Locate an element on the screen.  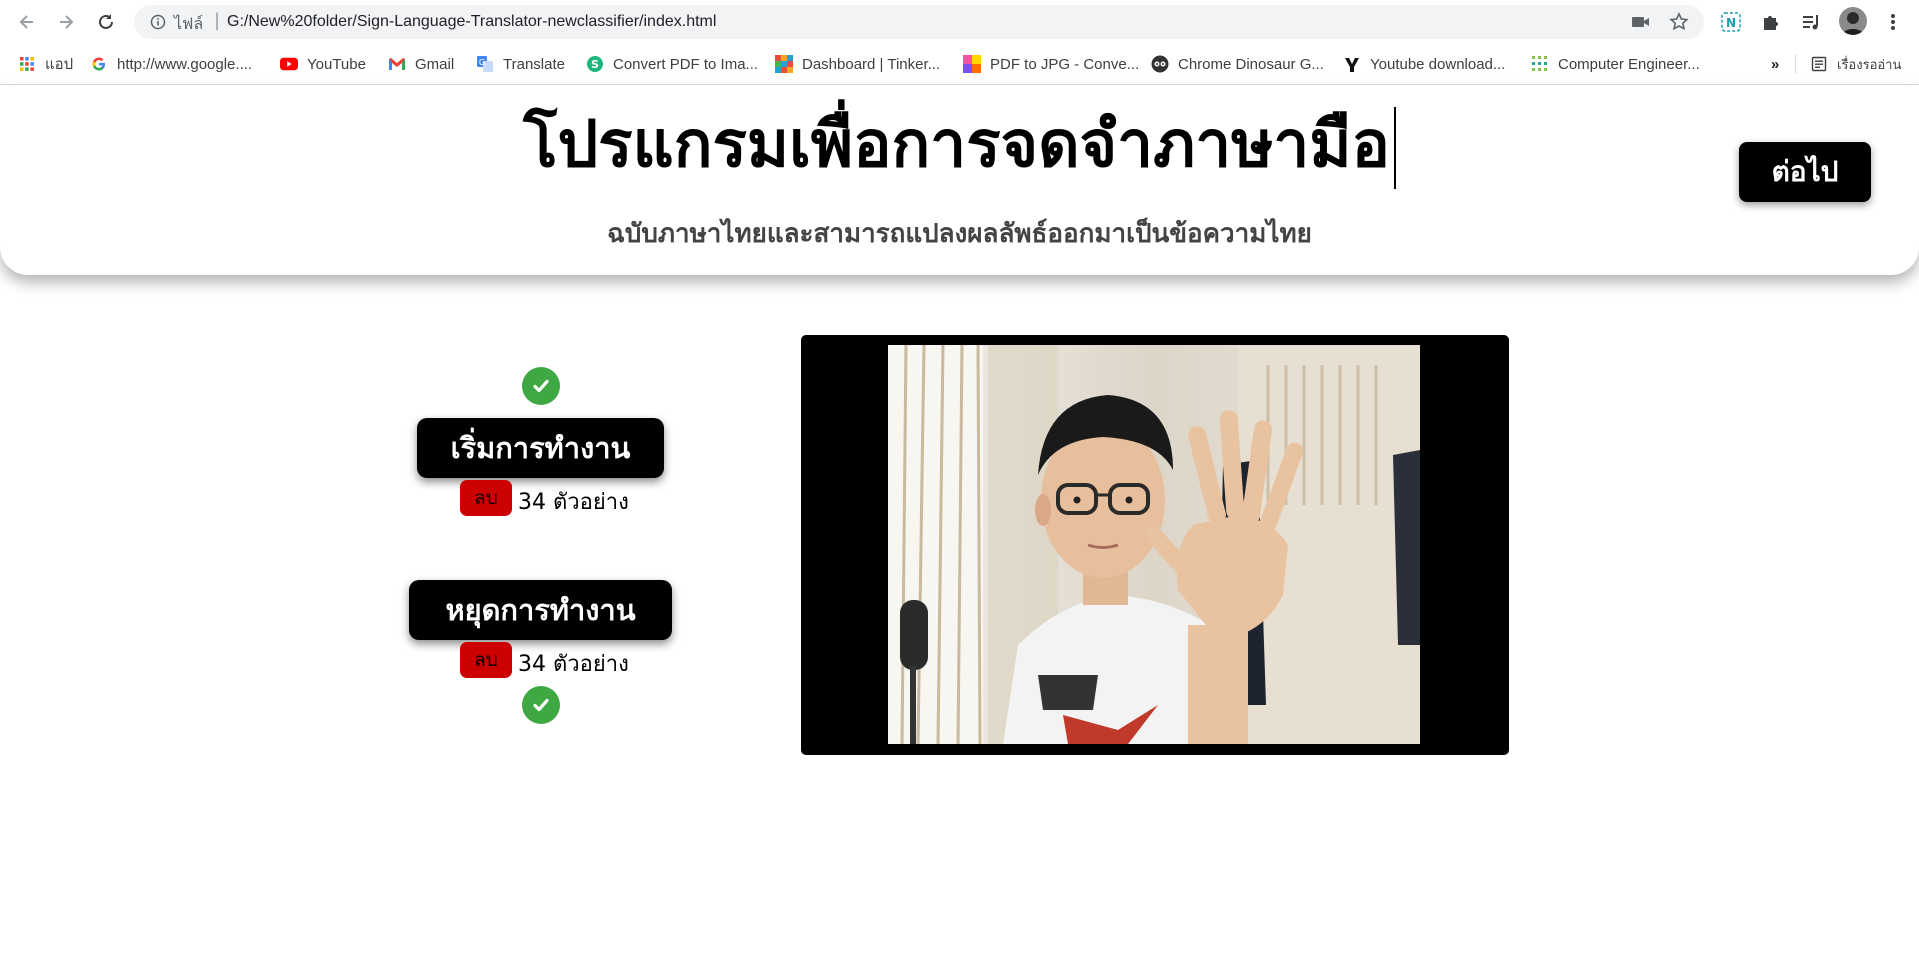
translate-icon: G is located at coordinates (485, 64).